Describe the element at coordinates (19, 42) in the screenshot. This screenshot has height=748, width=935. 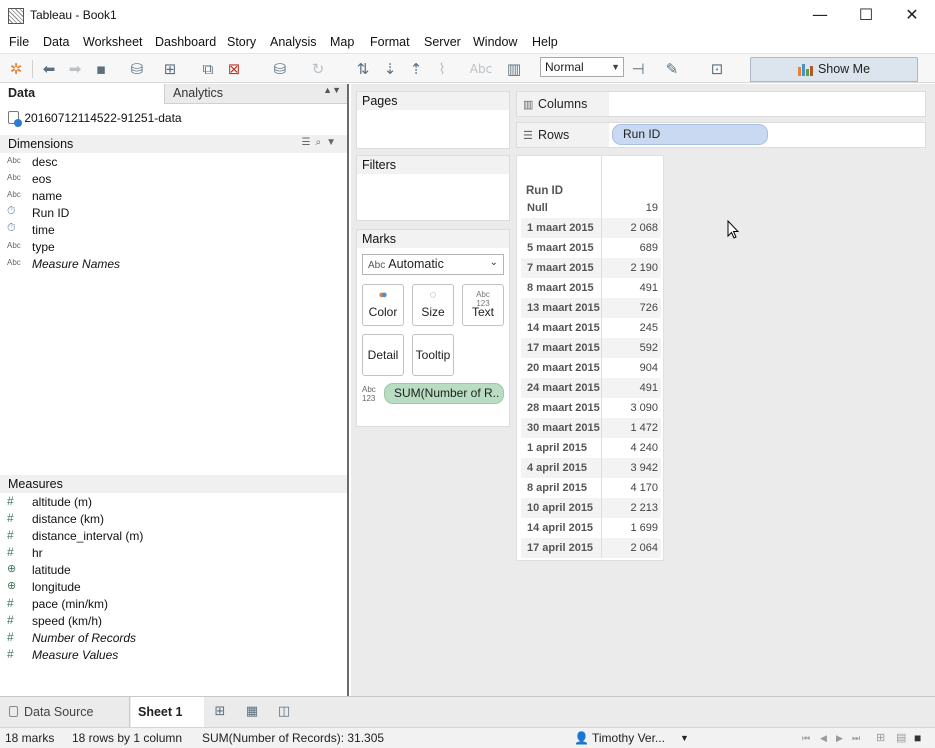
I see `menu-file: File` at that location.